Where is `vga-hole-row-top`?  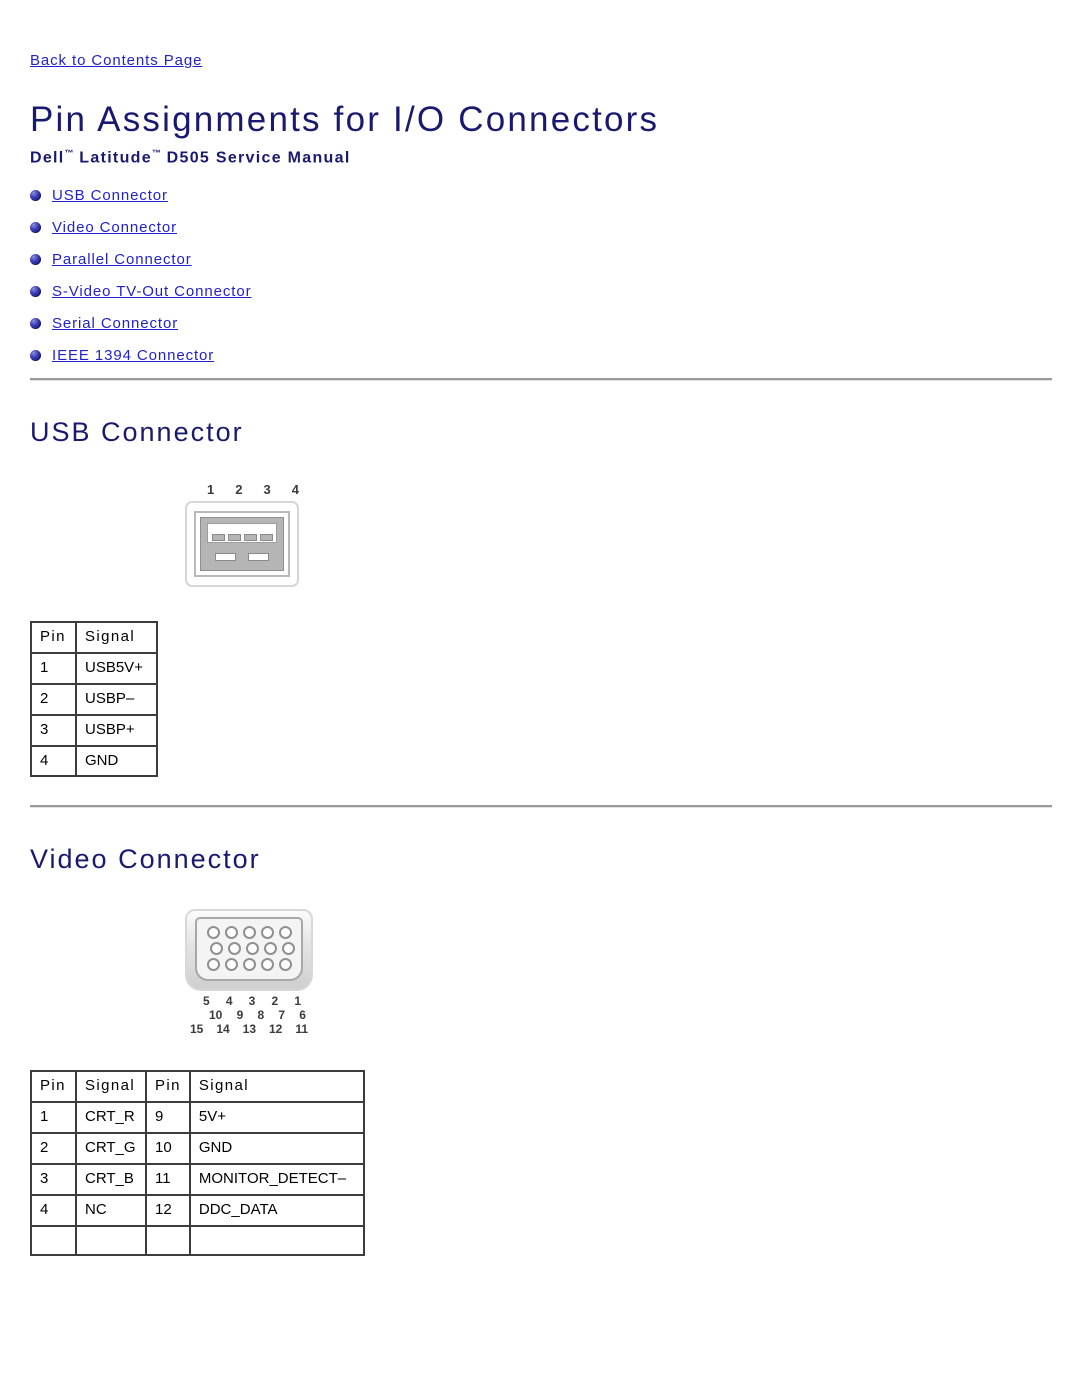 vga-hole-row-top is located at coordinates (249, 932).